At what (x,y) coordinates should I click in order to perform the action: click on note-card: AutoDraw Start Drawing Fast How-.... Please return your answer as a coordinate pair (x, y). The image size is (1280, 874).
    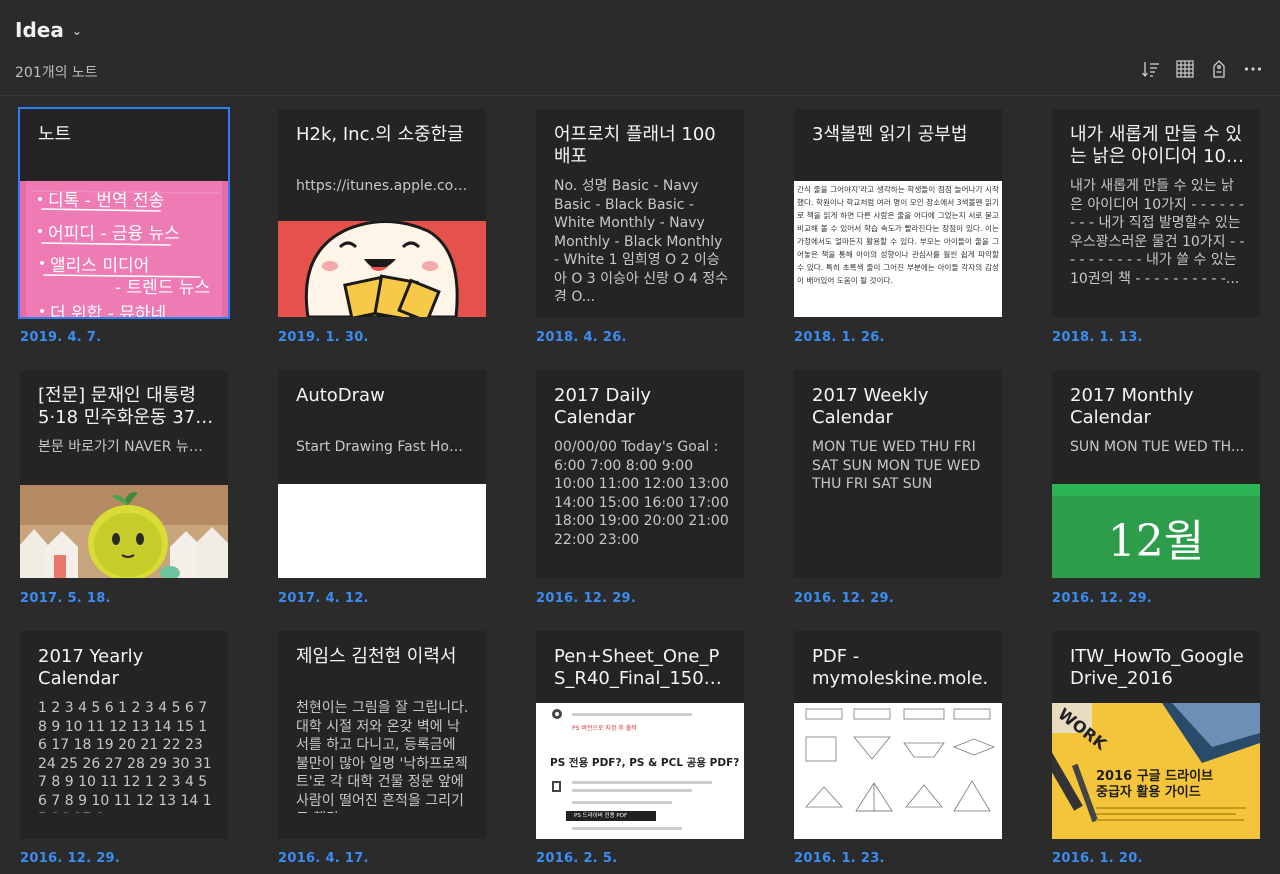
    Looking at the image, I should click on (382, 474).